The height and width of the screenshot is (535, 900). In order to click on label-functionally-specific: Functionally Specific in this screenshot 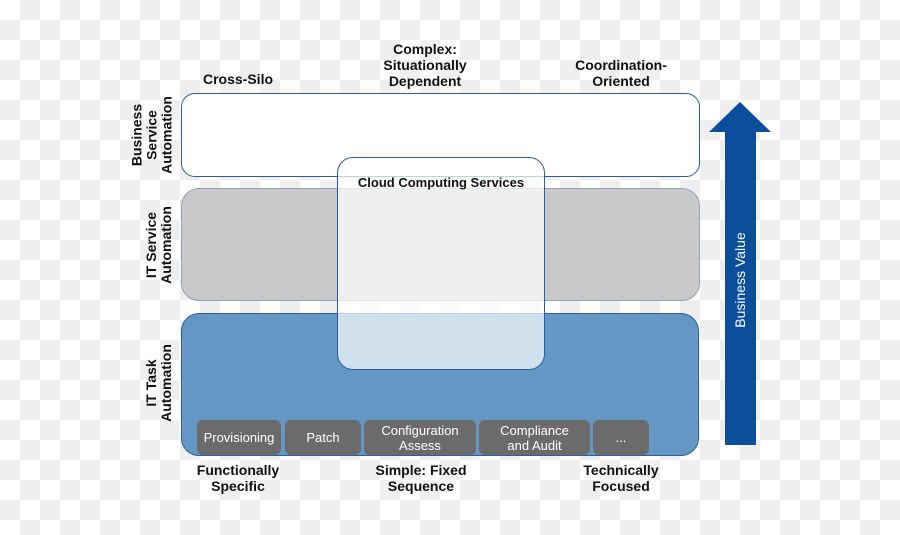, I will do `click(238, 478)`.